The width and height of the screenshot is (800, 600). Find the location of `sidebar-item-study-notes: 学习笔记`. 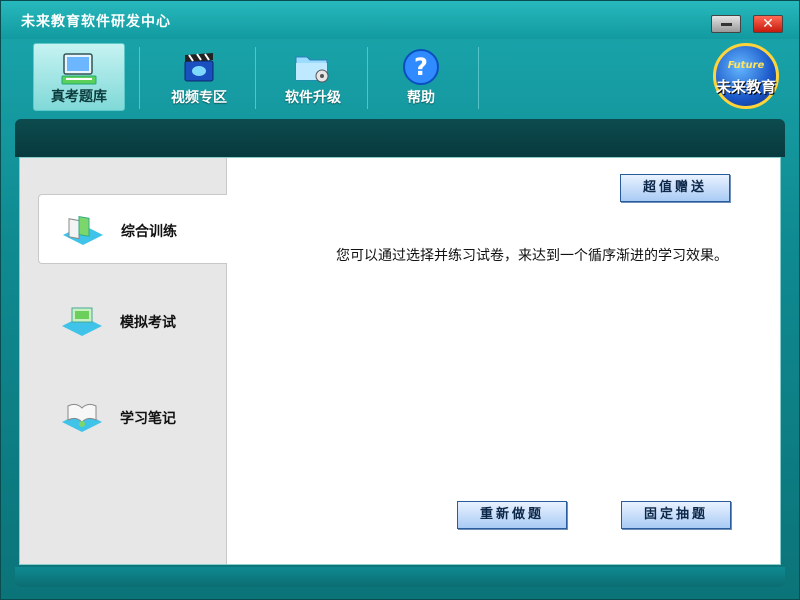

sidebar-item-study-notes: 学习笔记 is located at coordinates (132, 417).